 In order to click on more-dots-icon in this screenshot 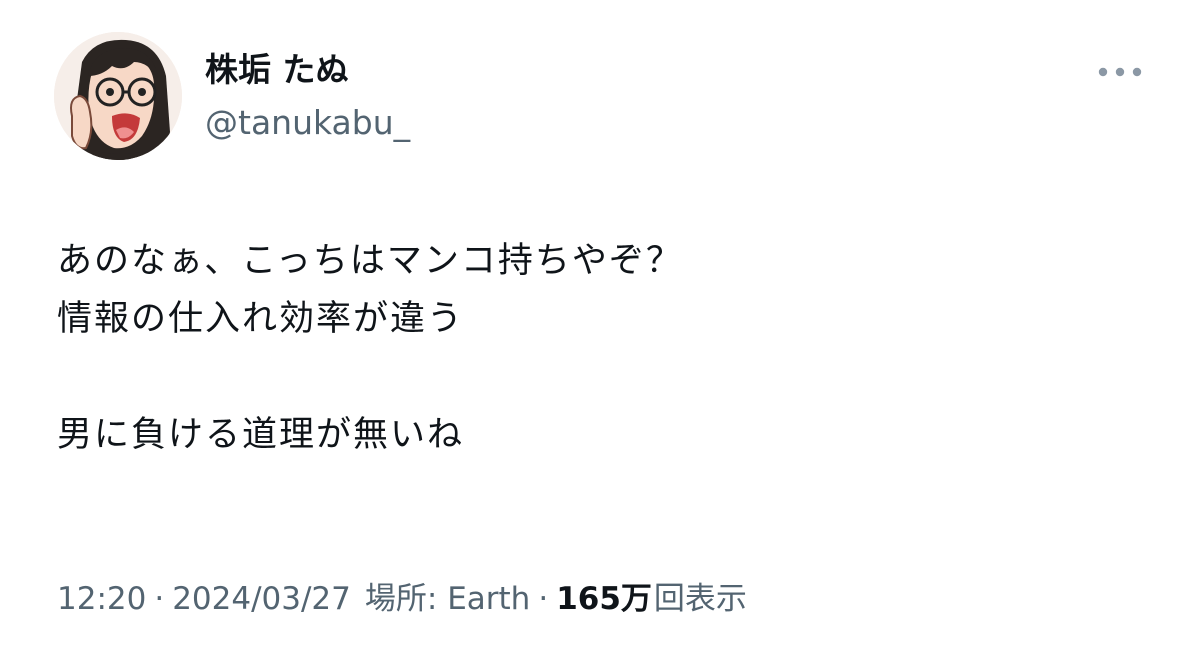, I will do `click(1120, 72)`.